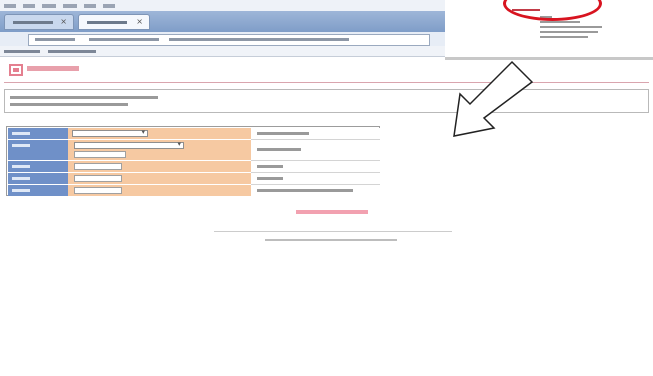  I want to click on browser-tab-2: ×, so click(114, 22).